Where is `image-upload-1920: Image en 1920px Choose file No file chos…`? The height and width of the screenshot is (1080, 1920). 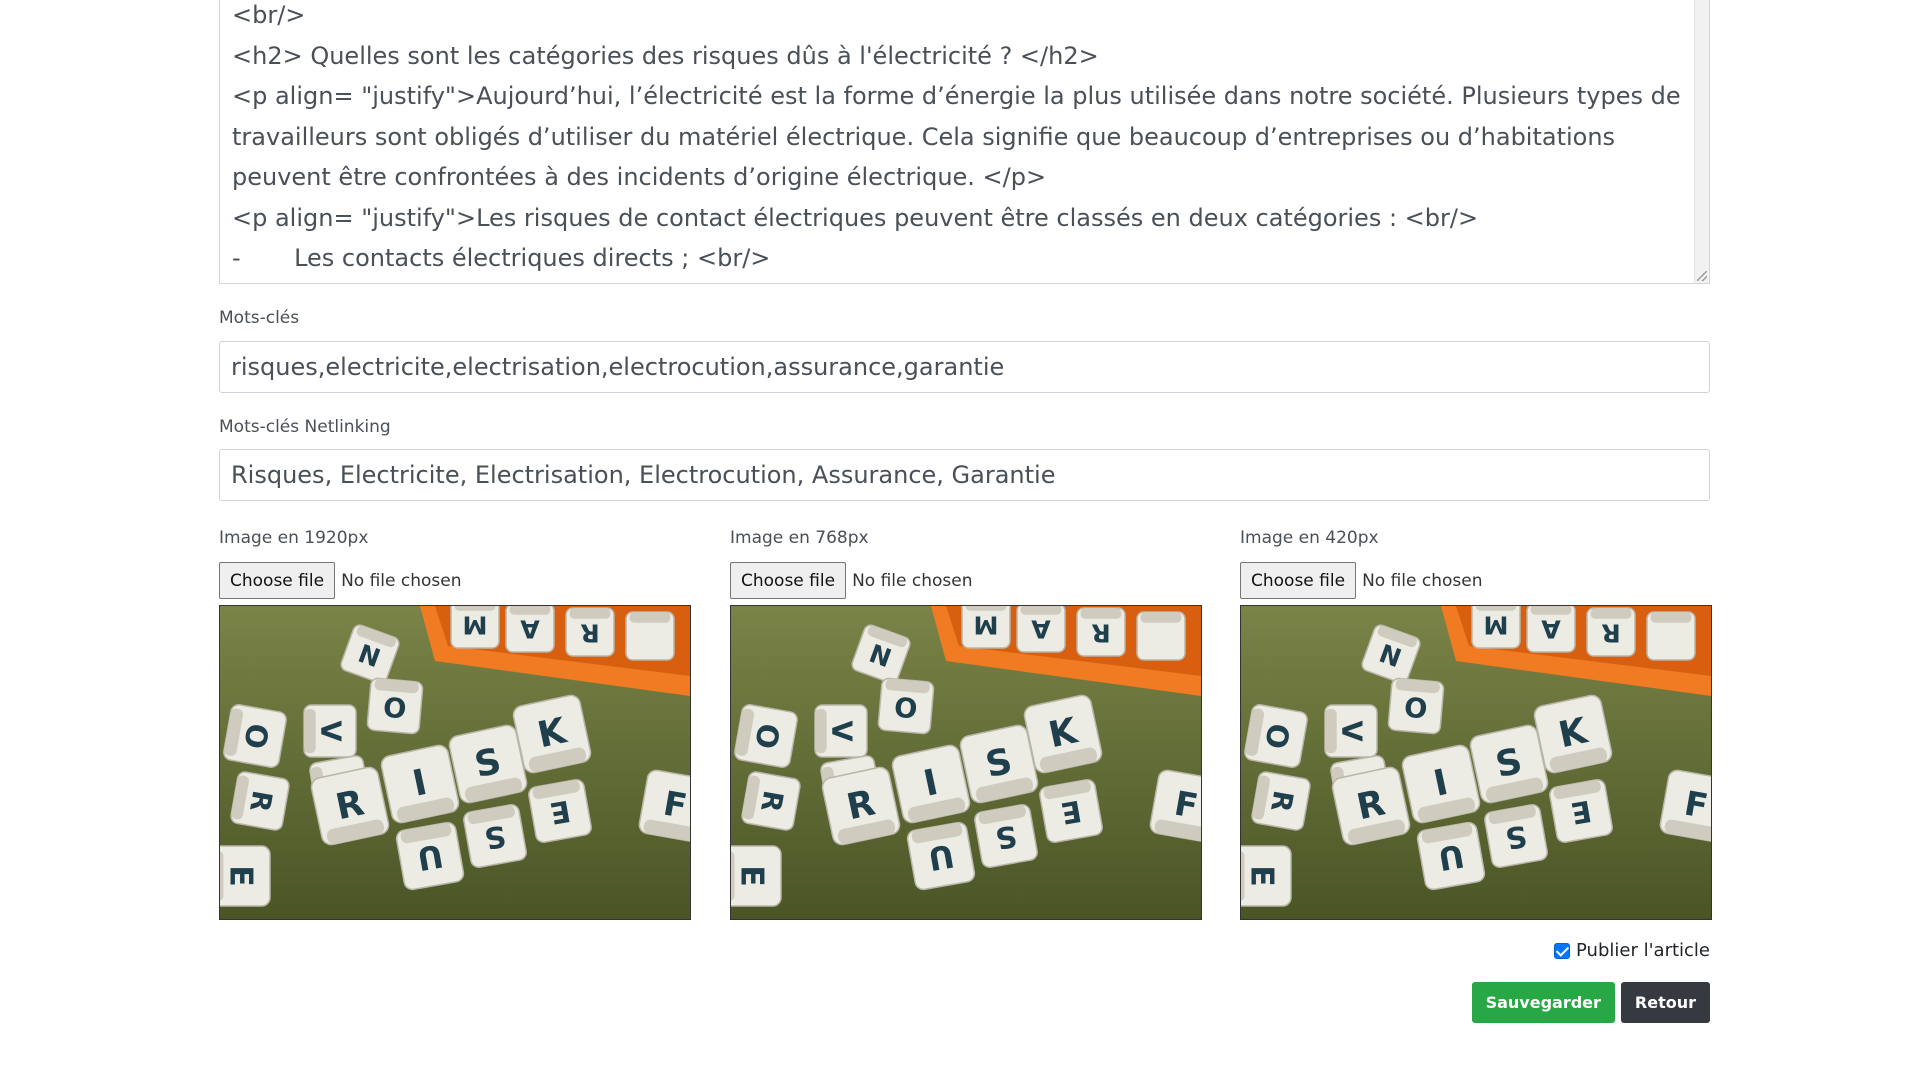 image-upload-1920: Image en 1920px Choose file No file chos… is located at coordinates (455, 724).